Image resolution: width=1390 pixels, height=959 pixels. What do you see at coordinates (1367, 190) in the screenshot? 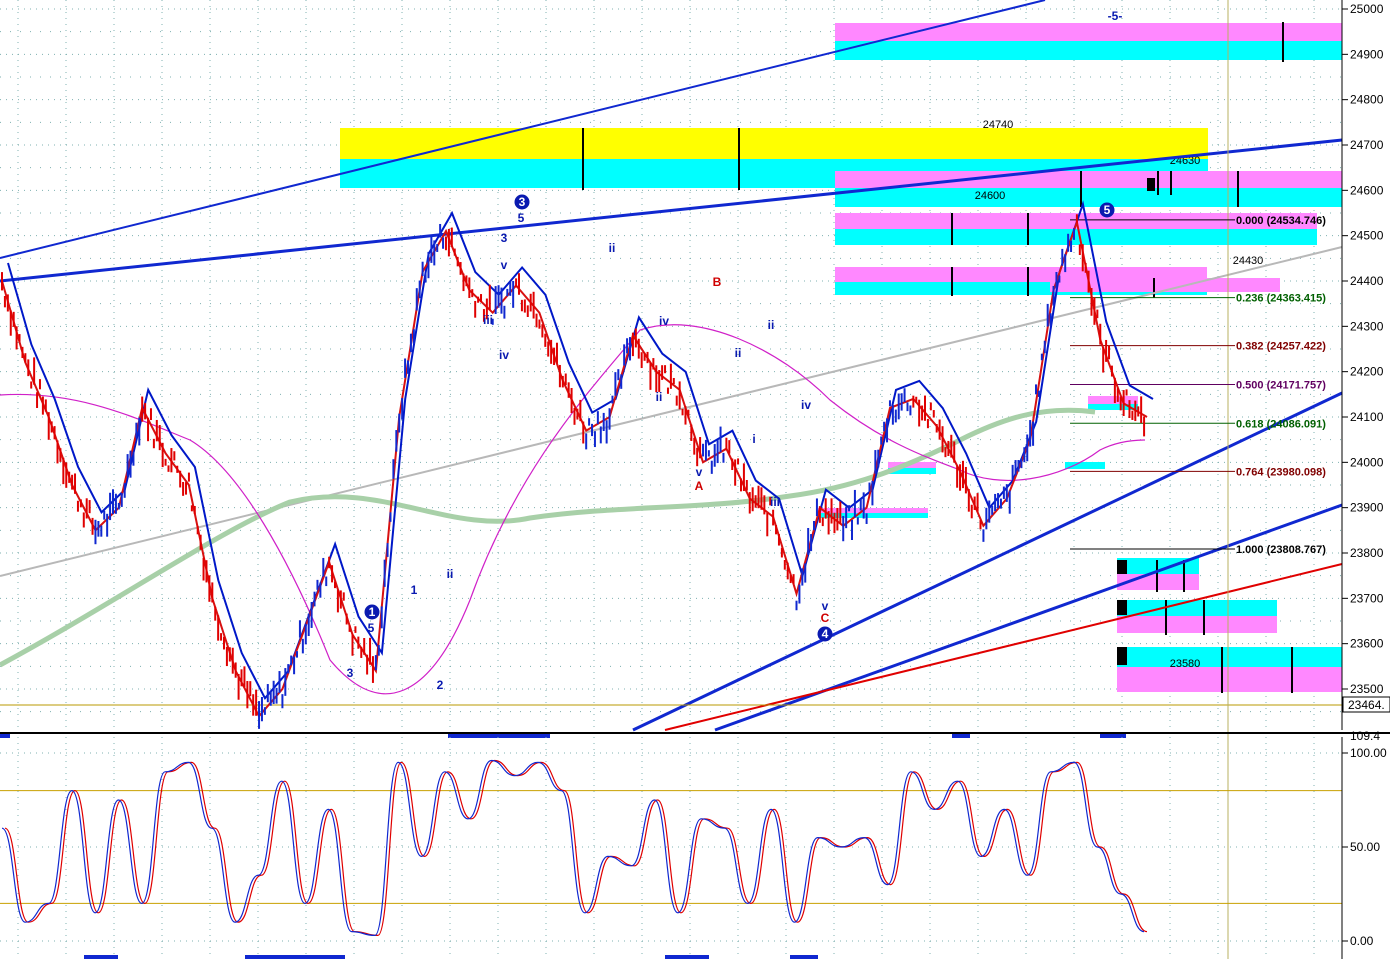
I see `axis-tick-label: 24600` at bounding box center [1367, 190].